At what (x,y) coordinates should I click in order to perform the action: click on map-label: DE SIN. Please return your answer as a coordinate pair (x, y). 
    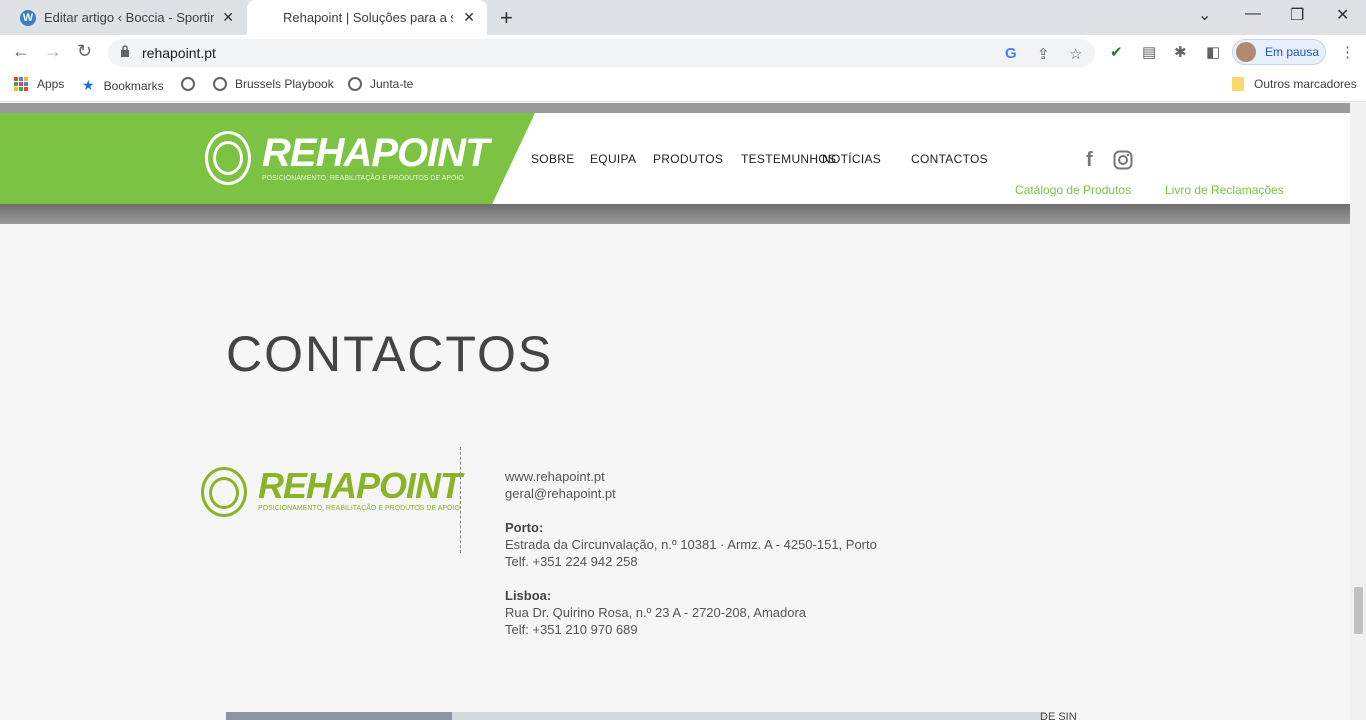
    Looking at the image, I should click on (1058, 715).